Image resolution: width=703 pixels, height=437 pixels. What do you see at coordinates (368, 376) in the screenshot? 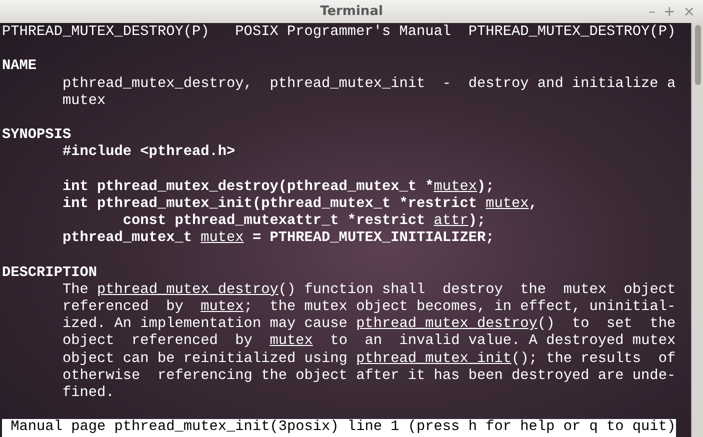
I see `terminal-line: otherwise referencing the object after it has been destroyed are unde-` at bounding box center [368, 376].